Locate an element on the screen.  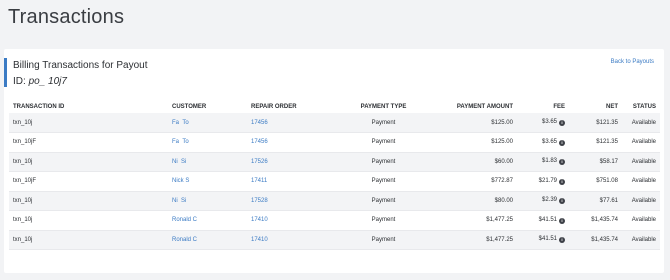
card-accent-bar is located at coordinates (5, 72).